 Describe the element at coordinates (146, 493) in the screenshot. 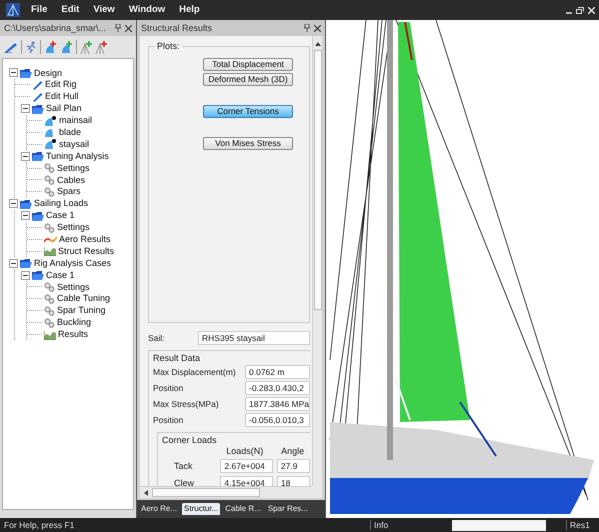

I see `scroll-left-icon` at that location.